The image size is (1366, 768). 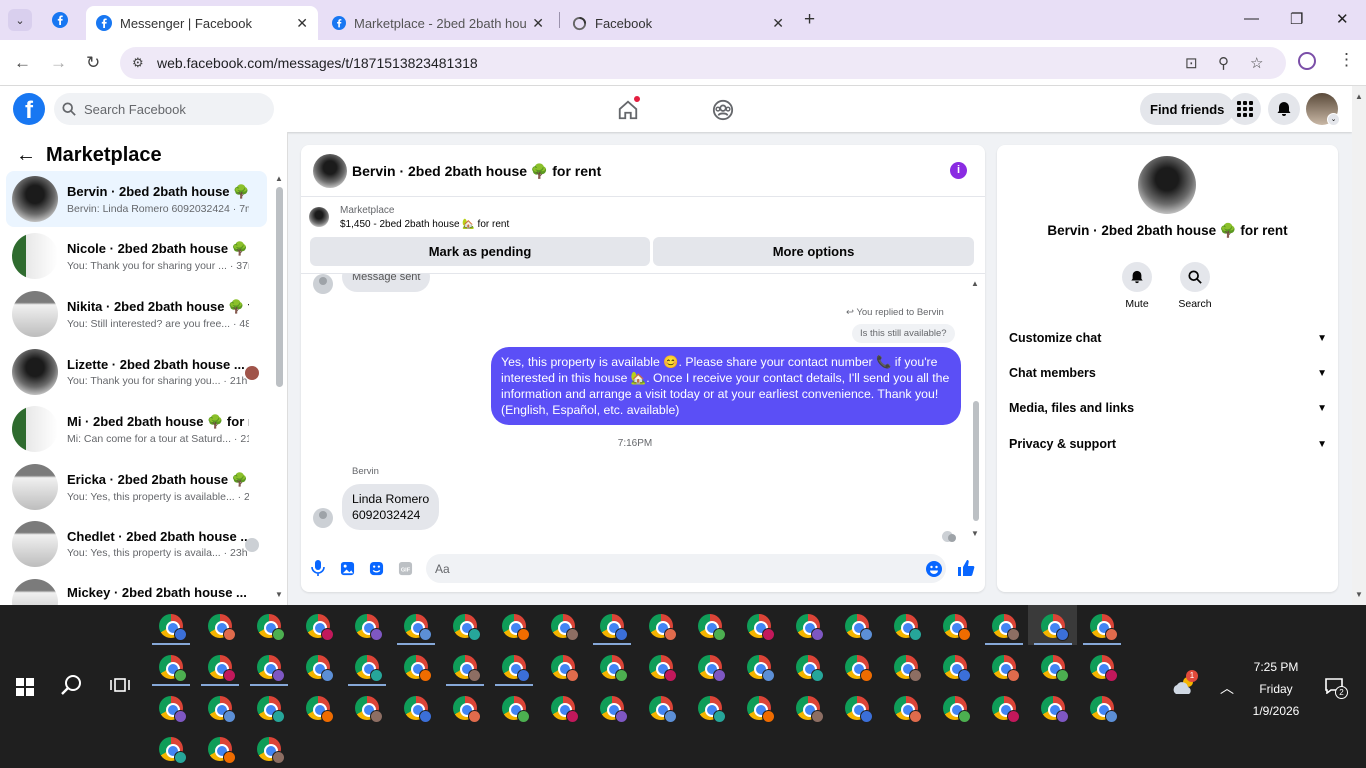 What do you see at coordinates (723, 111) in the screenshot?
I see `groups-icon` at bounding box center [723, 111].